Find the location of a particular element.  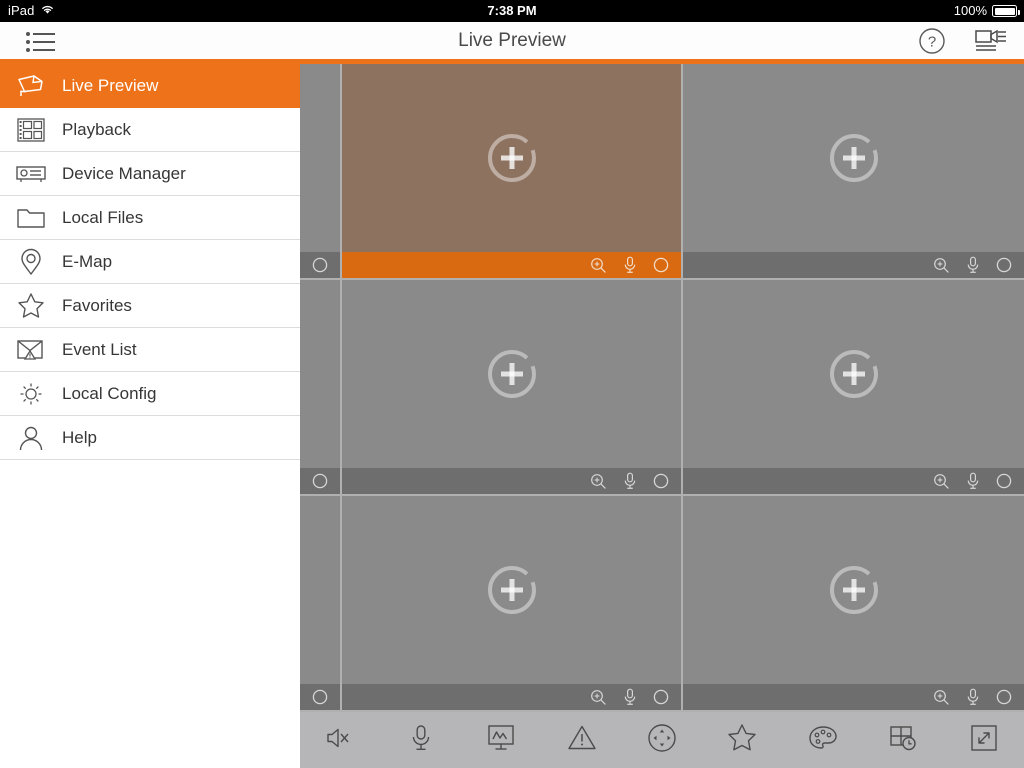

expand-arrows-icon is located at coordinates (984, 740).